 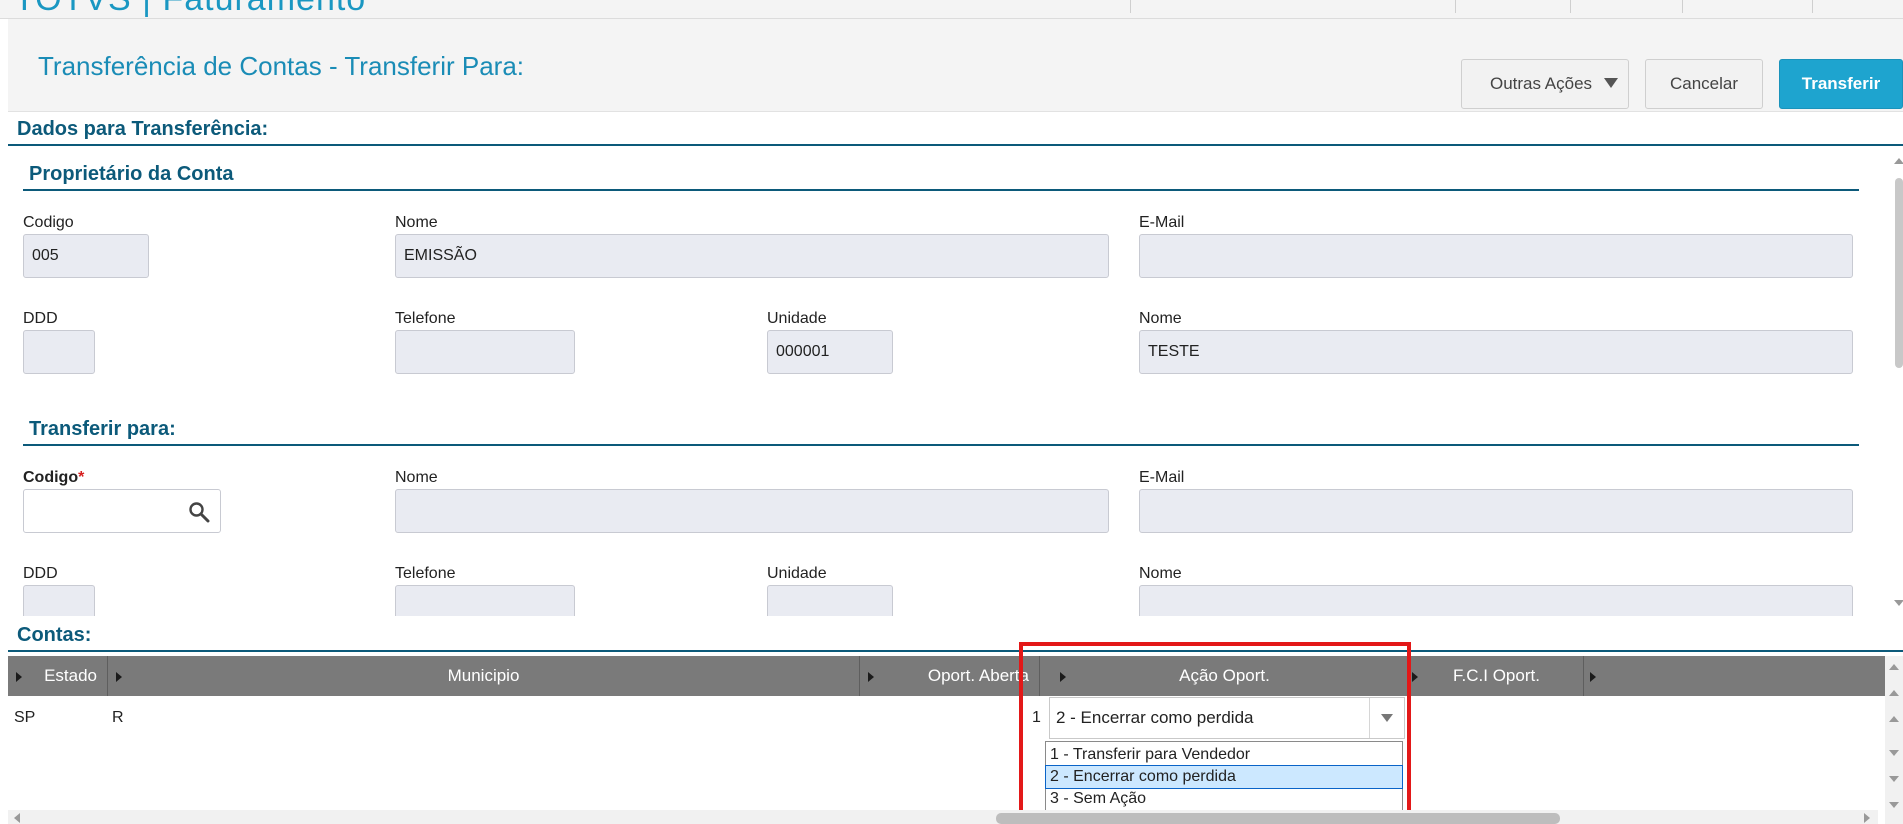 I want to click on form-scrollbar, so click(x=1898, y=382).